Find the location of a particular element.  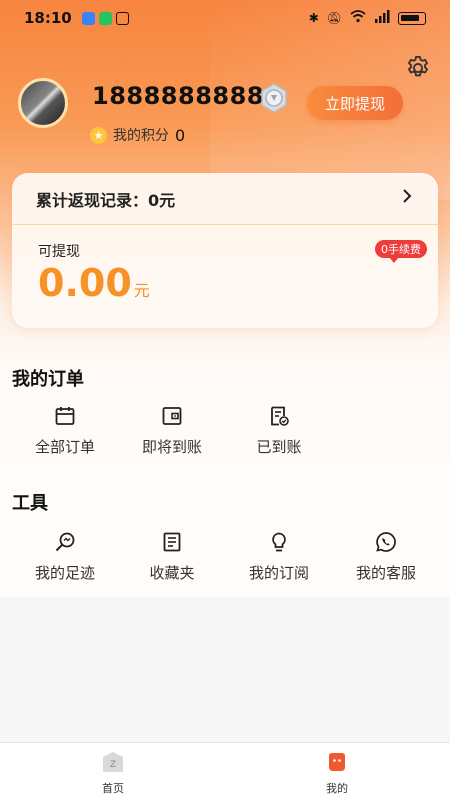

tools-title: 工具 is located at coordinates (30, 503).